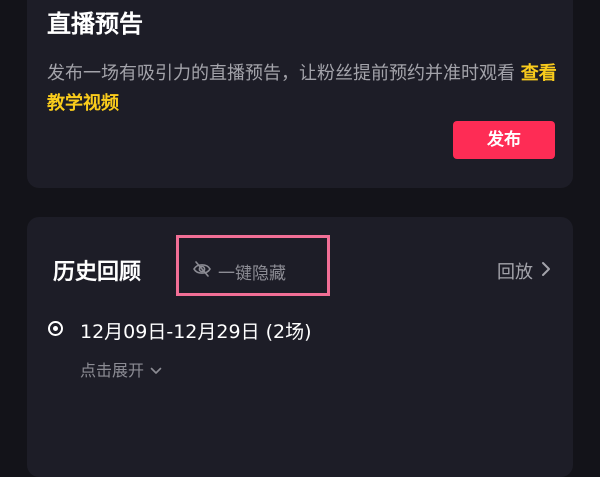  What do you see at coordinates (252, 274) in the screenshot?
I see `one-click-hide-label: 一键隐藏` at bounding box center [252, 274].